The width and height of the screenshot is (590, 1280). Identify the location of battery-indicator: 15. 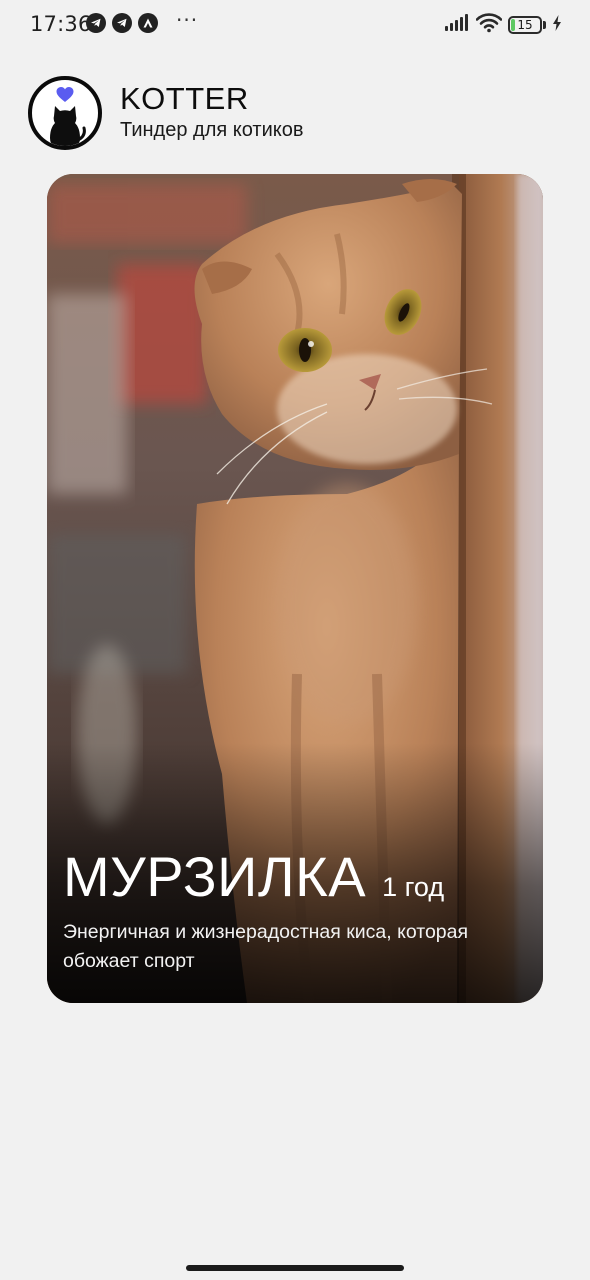
(527, 25).